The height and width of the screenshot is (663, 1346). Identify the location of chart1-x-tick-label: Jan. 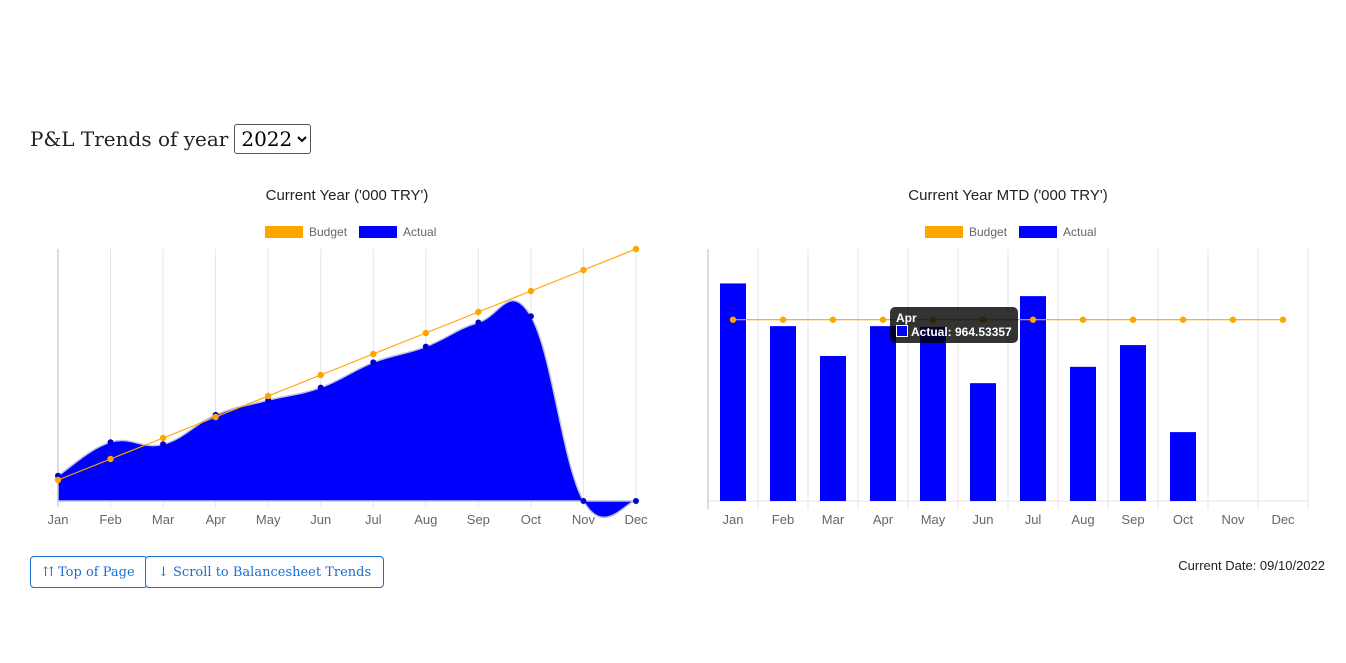
(58, 519).